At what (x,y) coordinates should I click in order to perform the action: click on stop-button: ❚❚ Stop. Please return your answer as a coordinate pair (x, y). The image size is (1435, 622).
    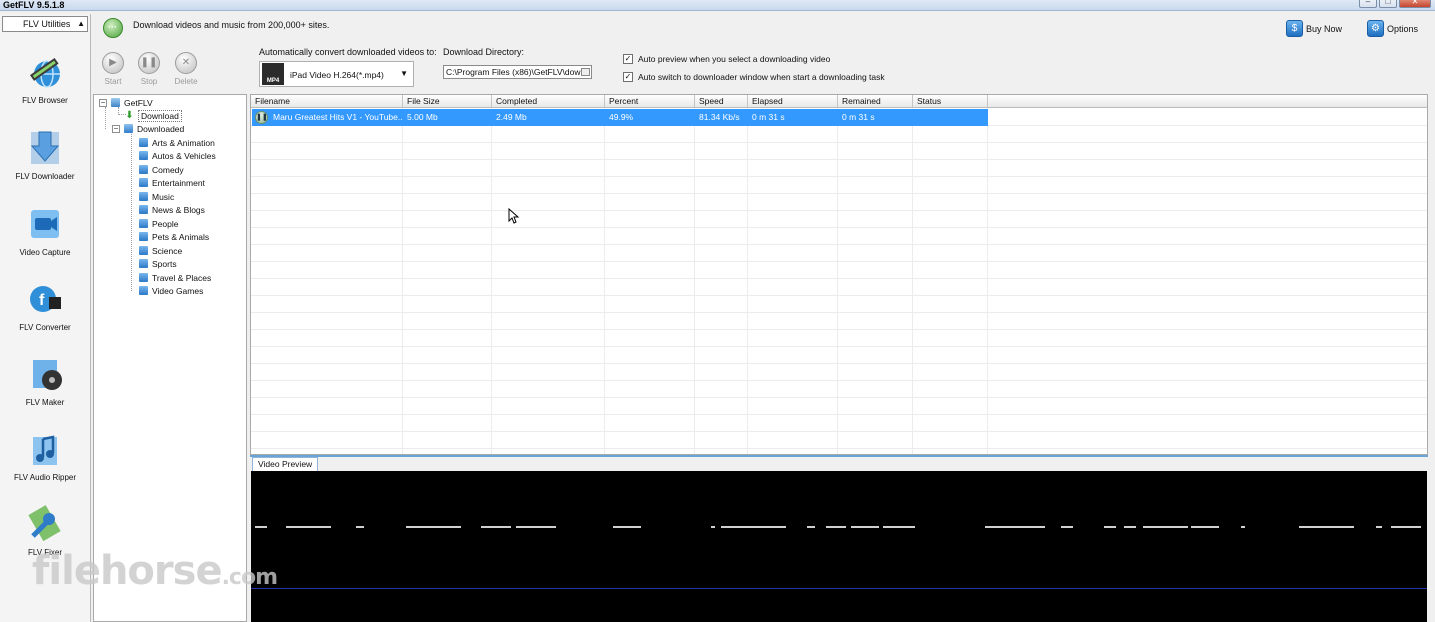
    Looking at the image, I should click on (149, 69).